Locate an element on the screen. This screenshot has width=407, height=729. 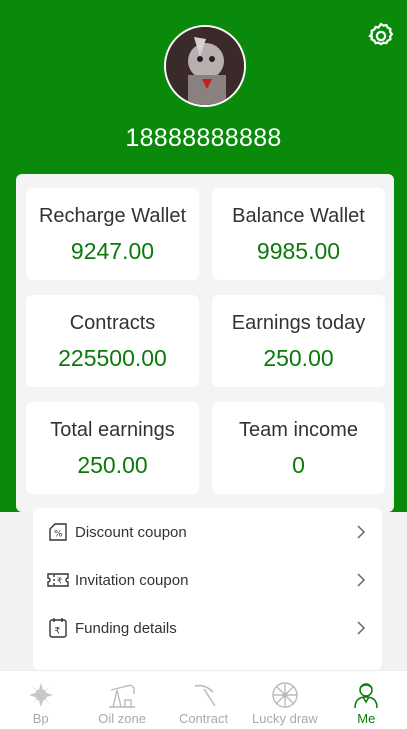
tab-lucky-draw: Lucky draw is located at coordinates (284, 700).